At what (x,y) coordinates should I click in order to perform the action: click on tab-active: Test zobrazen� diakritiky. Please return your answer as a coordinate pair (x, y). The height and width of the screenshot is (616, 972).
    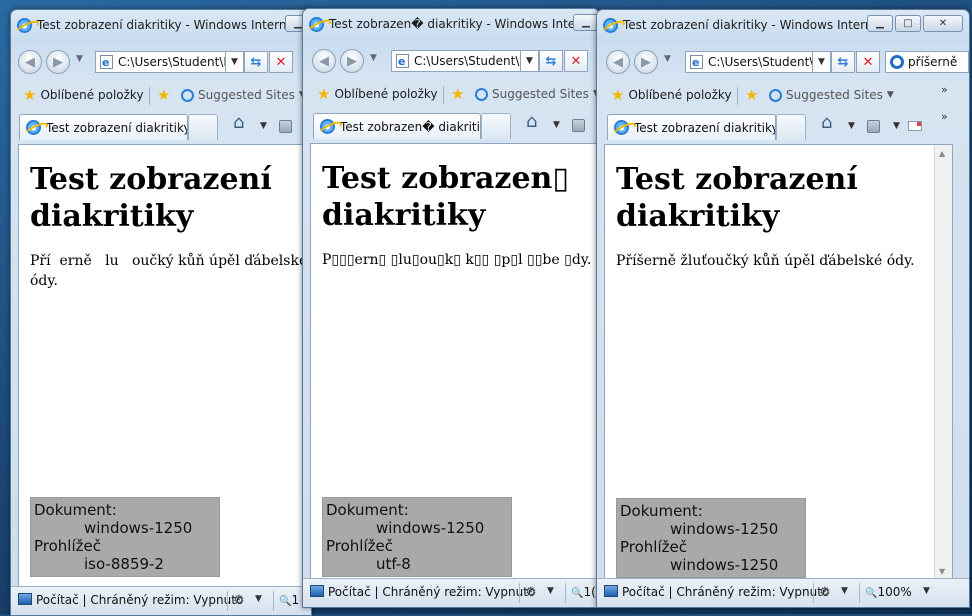
    Looking at the image, I should click on (397, 126).